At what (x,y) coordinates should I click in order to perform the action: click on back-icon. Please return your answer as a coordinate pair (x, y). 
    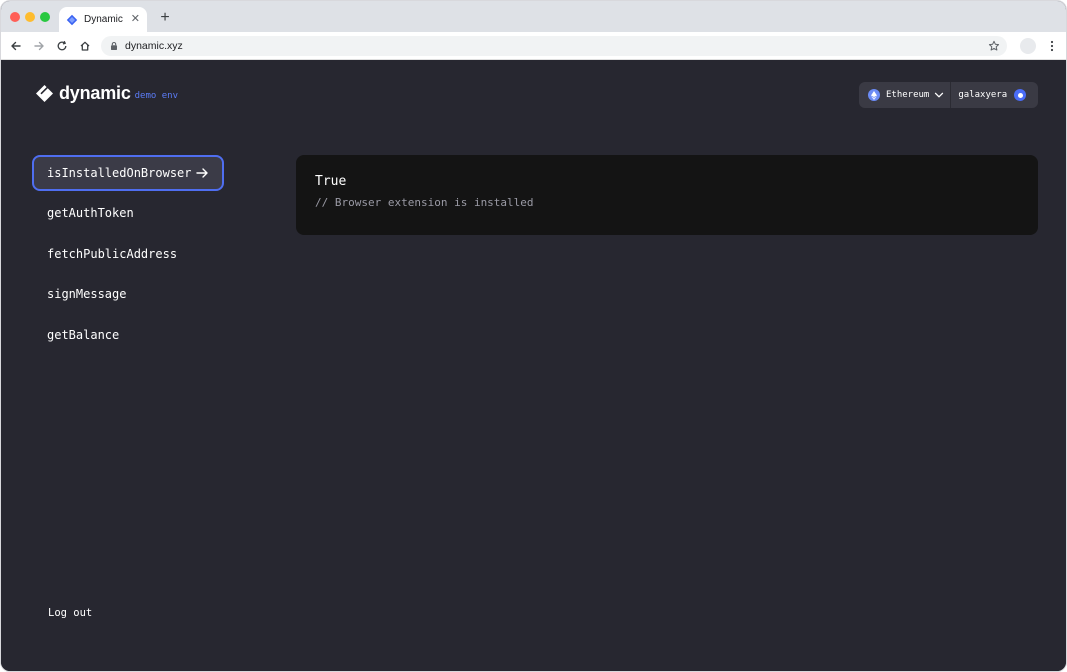
    Looking at the image, I should click on (16, 46).